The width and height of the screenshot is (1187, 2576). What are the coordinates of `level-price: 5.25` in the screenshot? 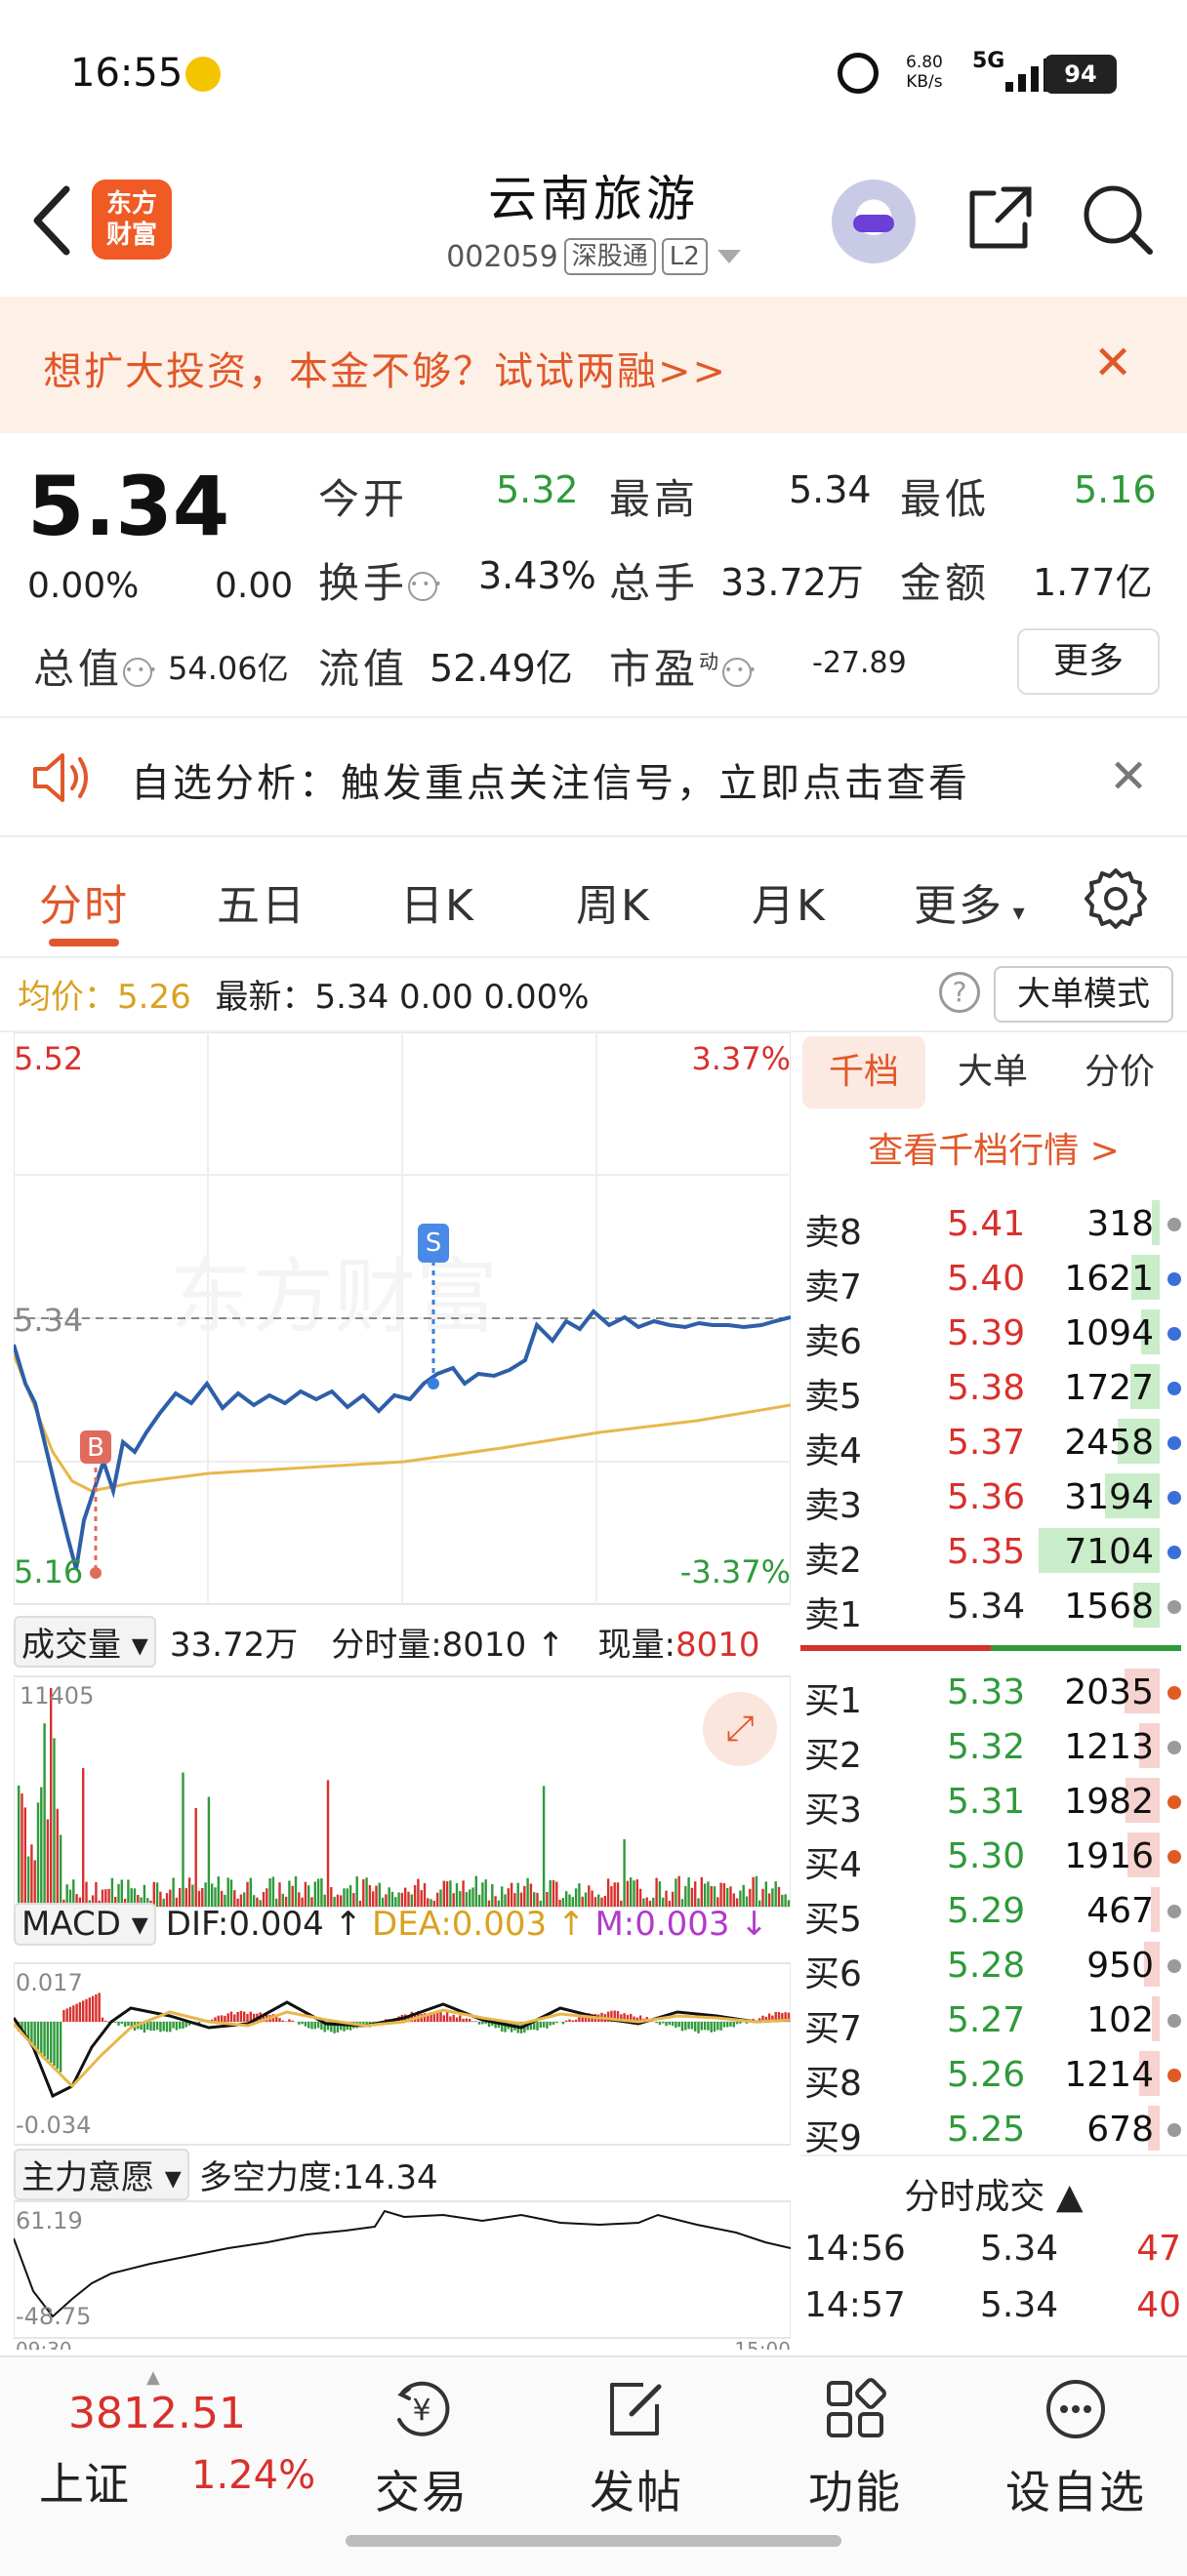 It's located at (986, 2130).